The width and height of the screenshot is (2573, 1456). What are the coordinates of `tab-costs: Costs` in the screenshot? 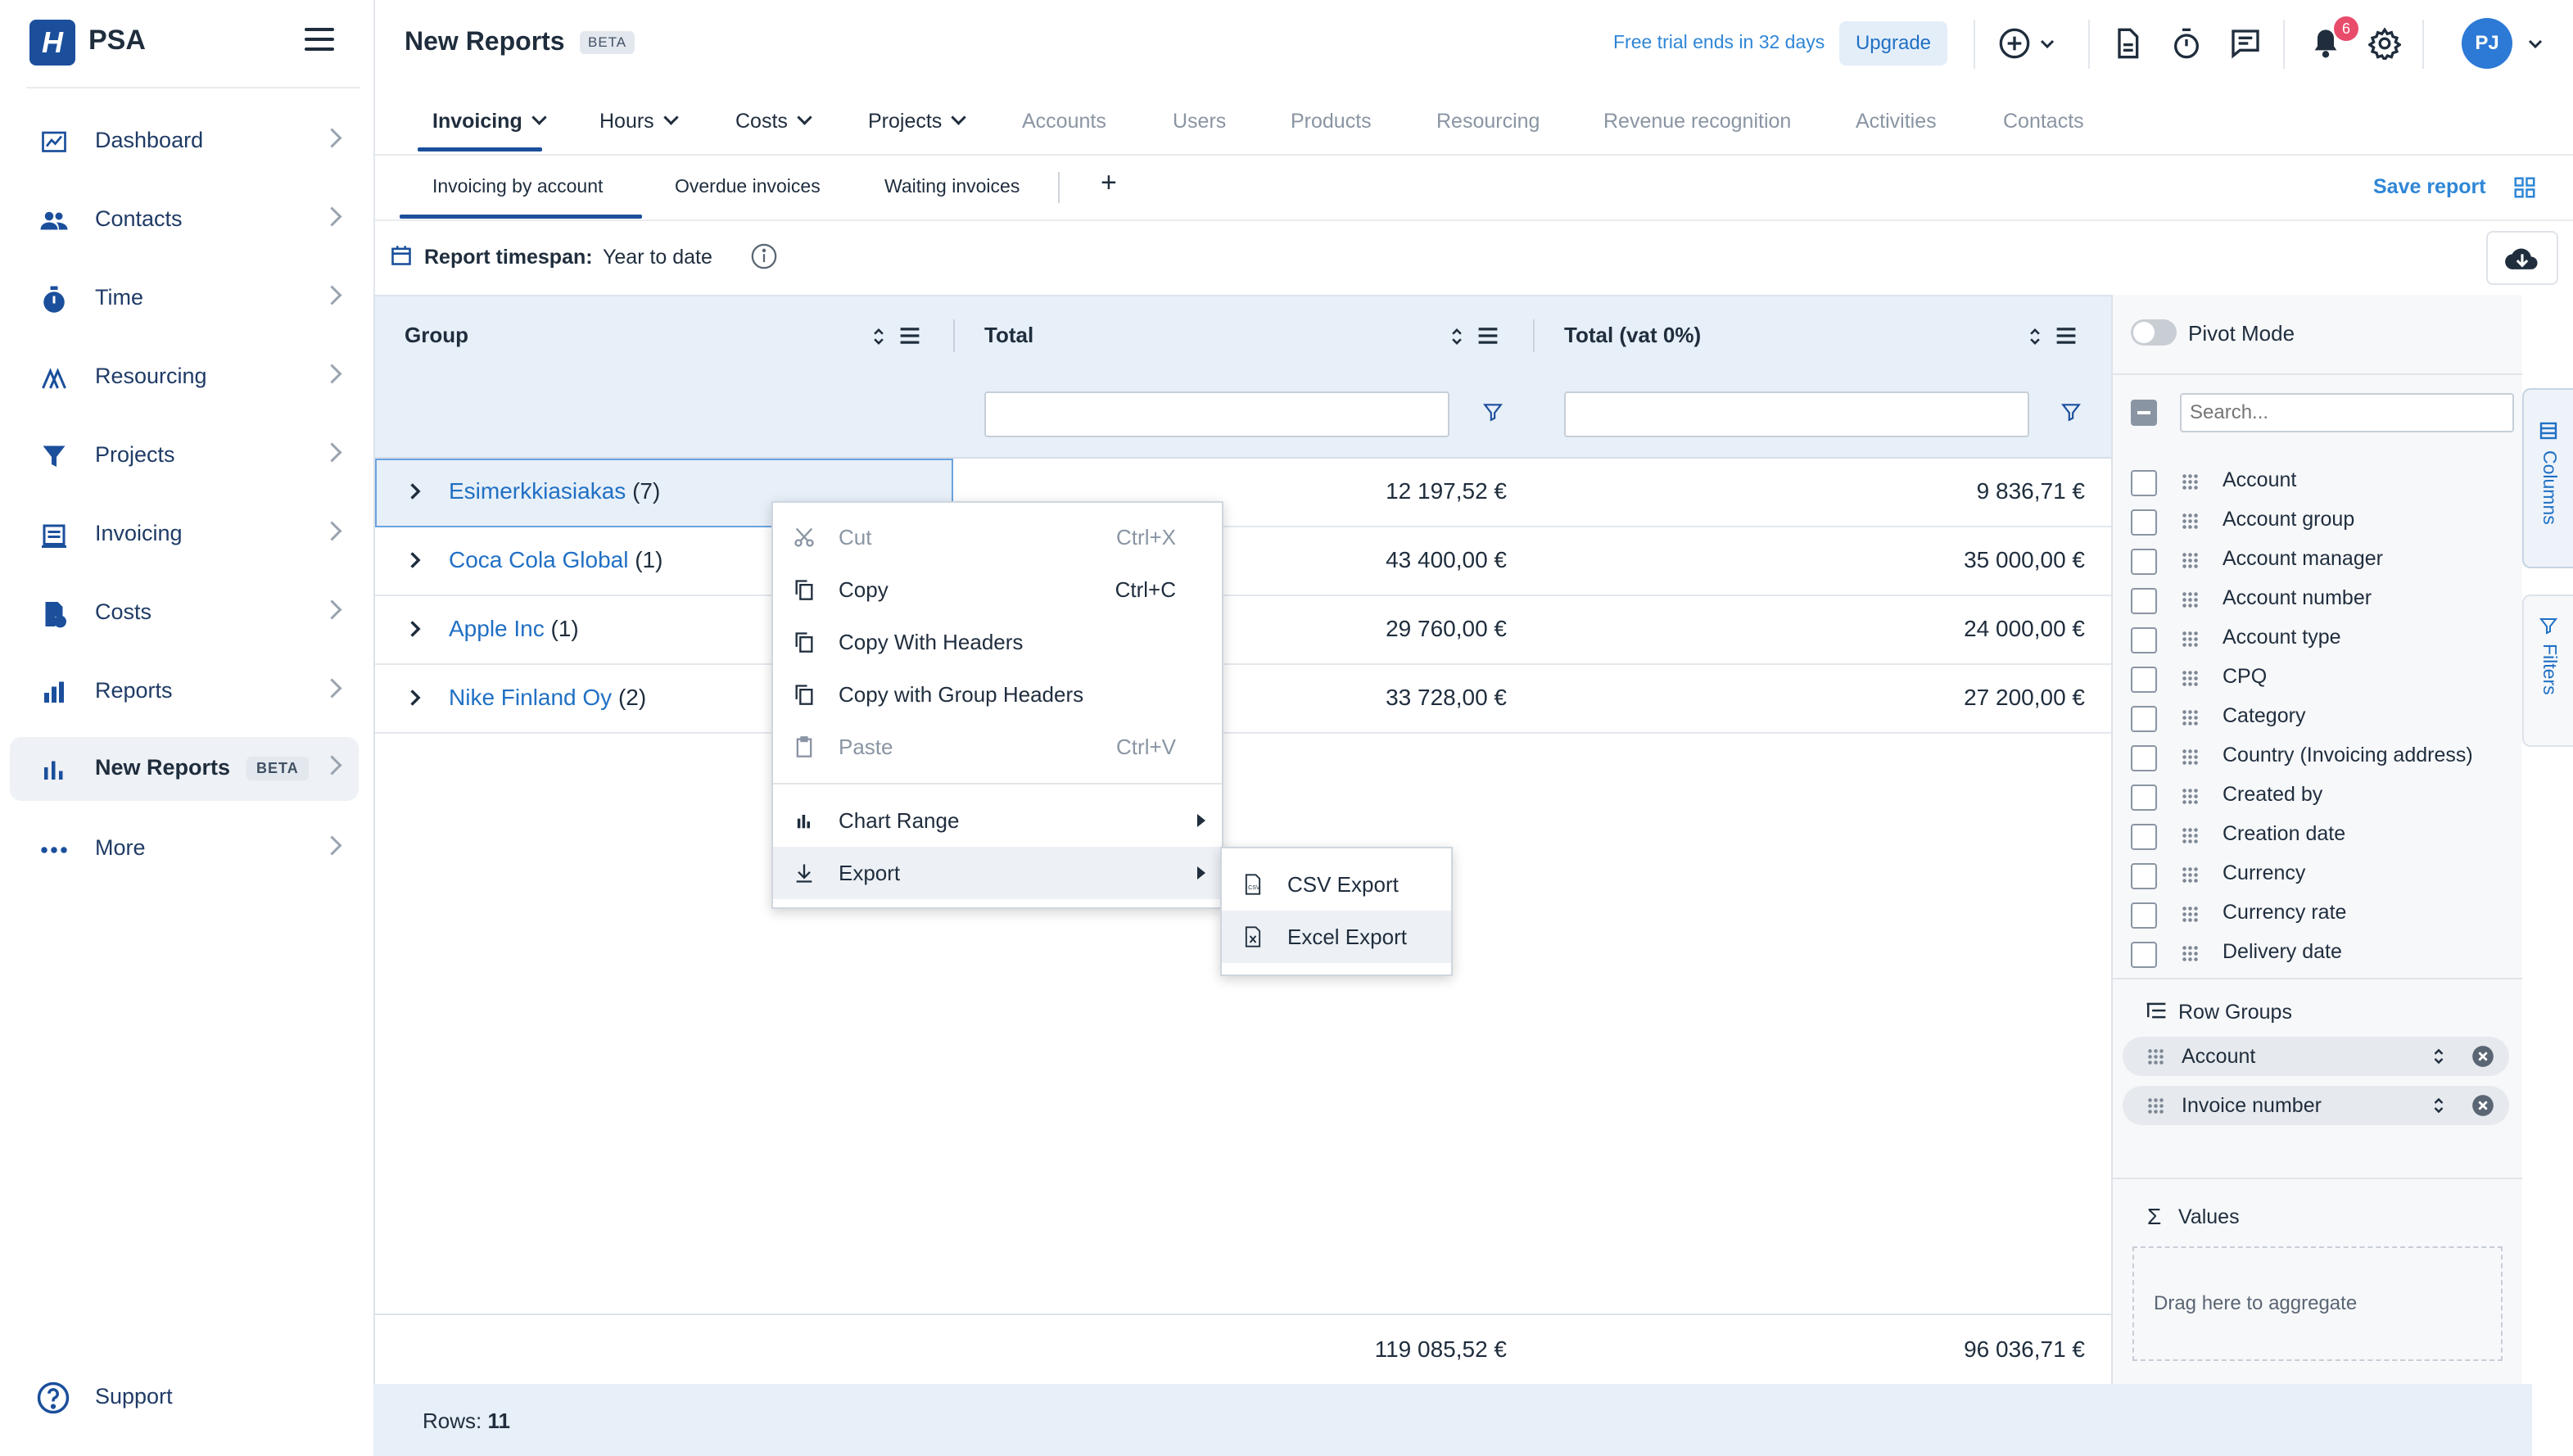 It's located at (773, 122).